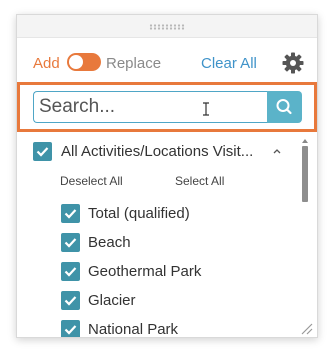  Describe the element at coordinates (293, 63) in the screenshot. I see `gear-icon` at that location.